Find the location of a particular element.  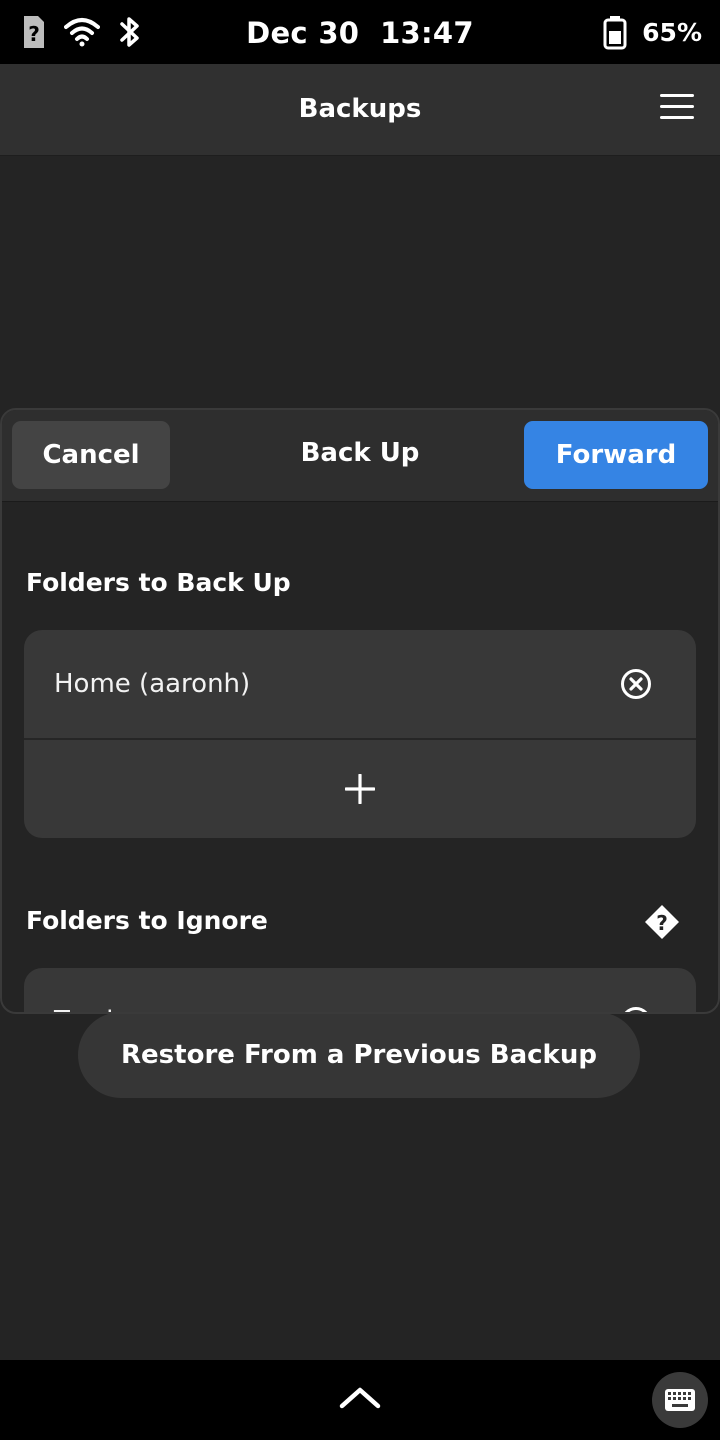

bottom-bar is located at coordinates (360, 1400).